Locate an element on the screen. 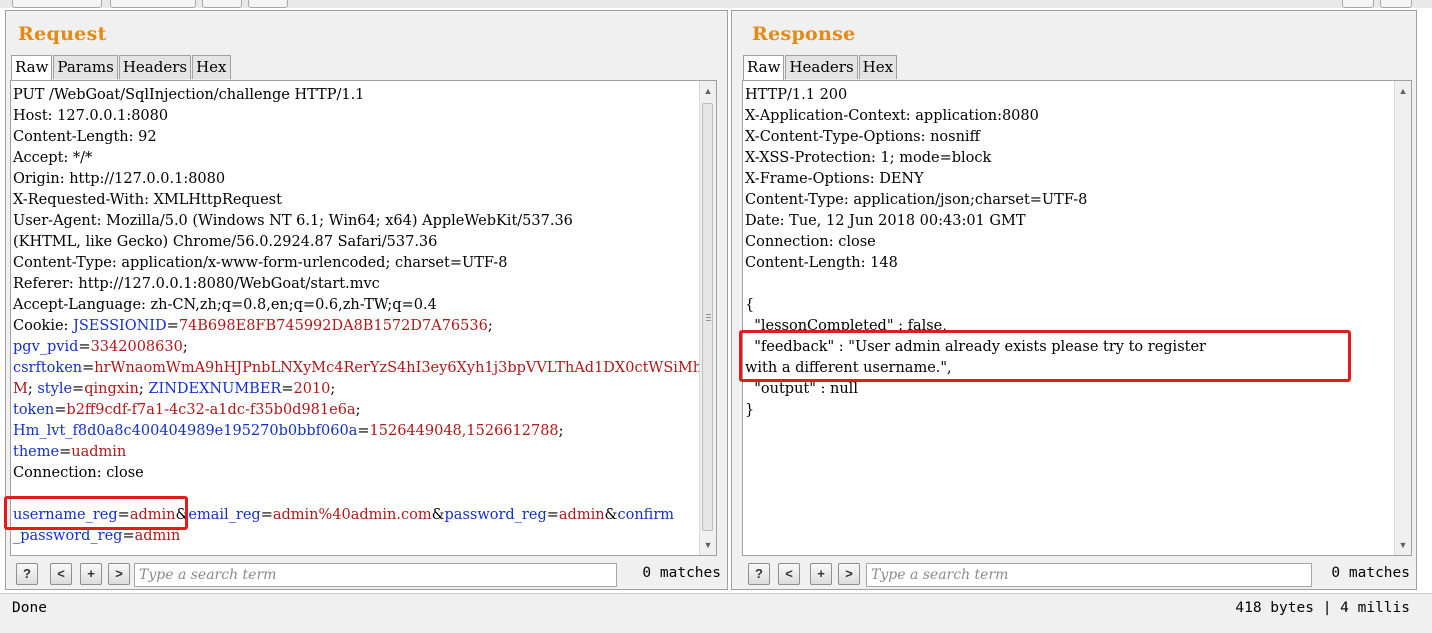 This screenshot has width=1432, height=633. line-text: Connection: close is located at coordinates (810, 242).